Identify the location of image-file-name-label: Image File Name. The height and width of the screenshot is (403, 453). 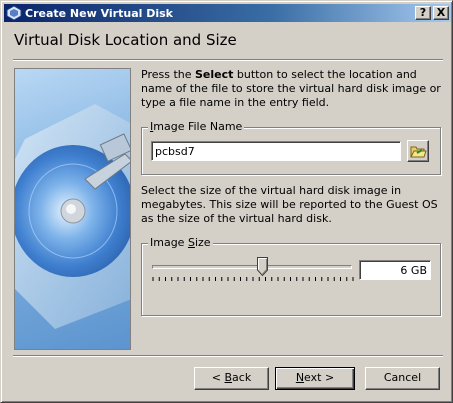
(196, 126).